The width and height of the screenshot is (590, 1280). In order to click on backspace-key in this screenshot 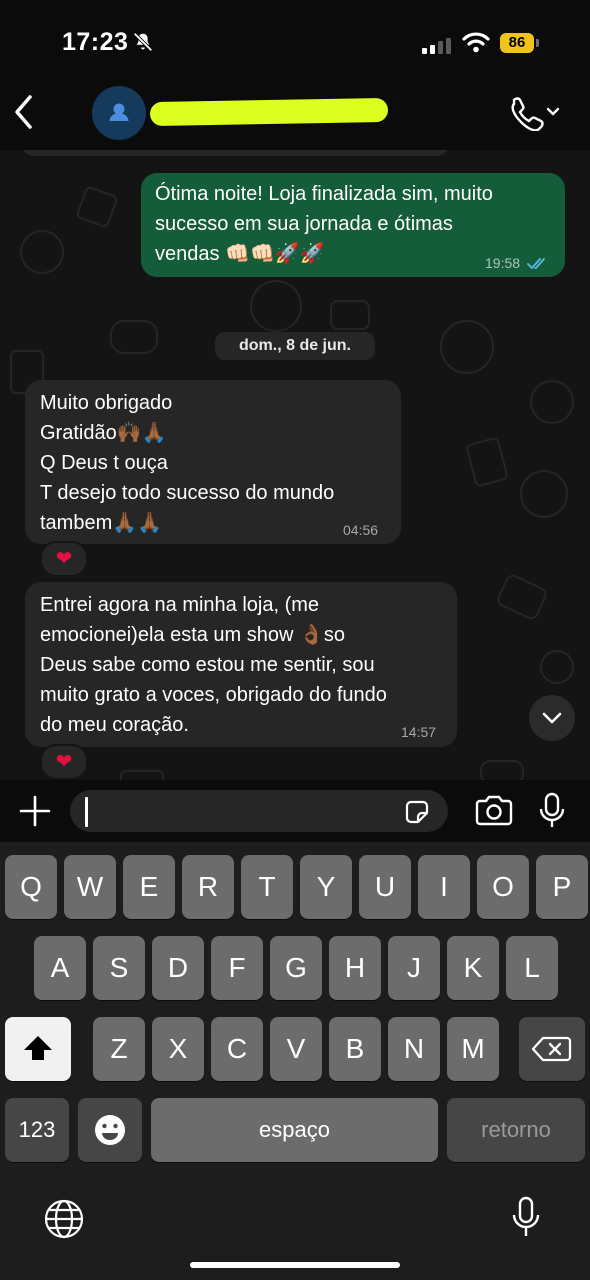, I will do `click(552, 1049)`.